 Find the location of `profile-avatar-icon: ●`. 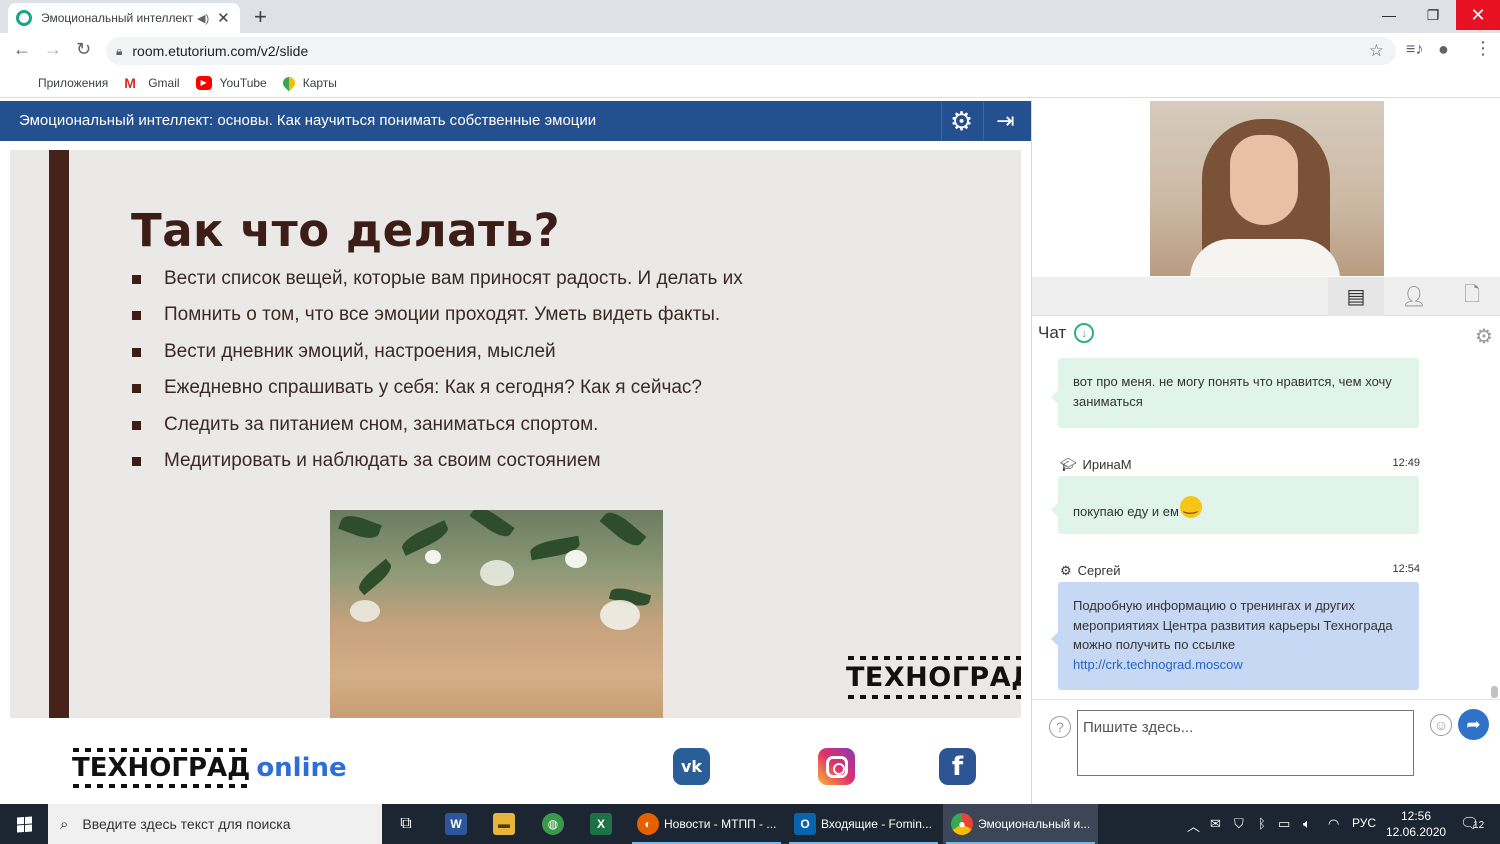

profile-avatar-icon: ● is located at coordinates (1443, 49).